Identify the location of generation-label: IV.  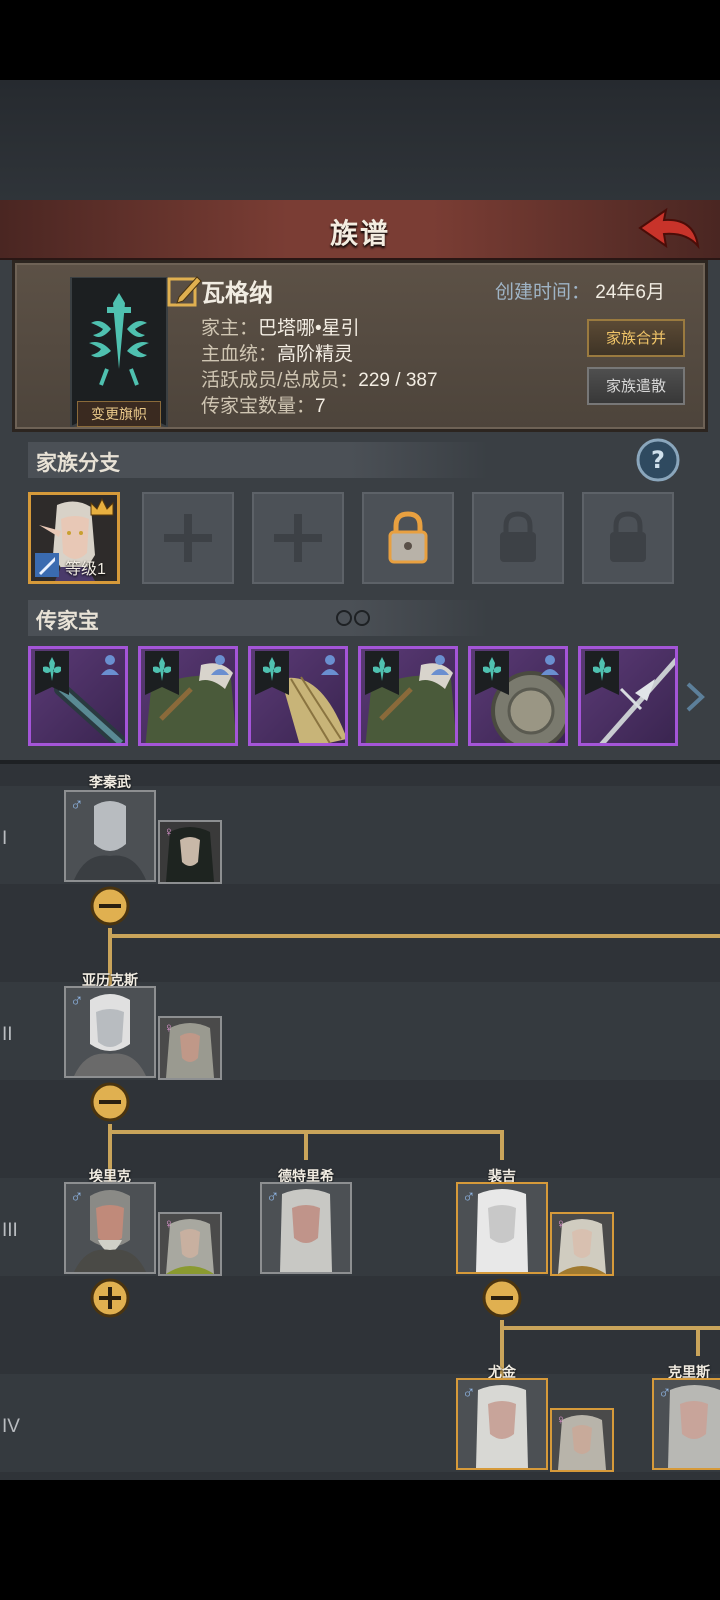
(11, 1426).